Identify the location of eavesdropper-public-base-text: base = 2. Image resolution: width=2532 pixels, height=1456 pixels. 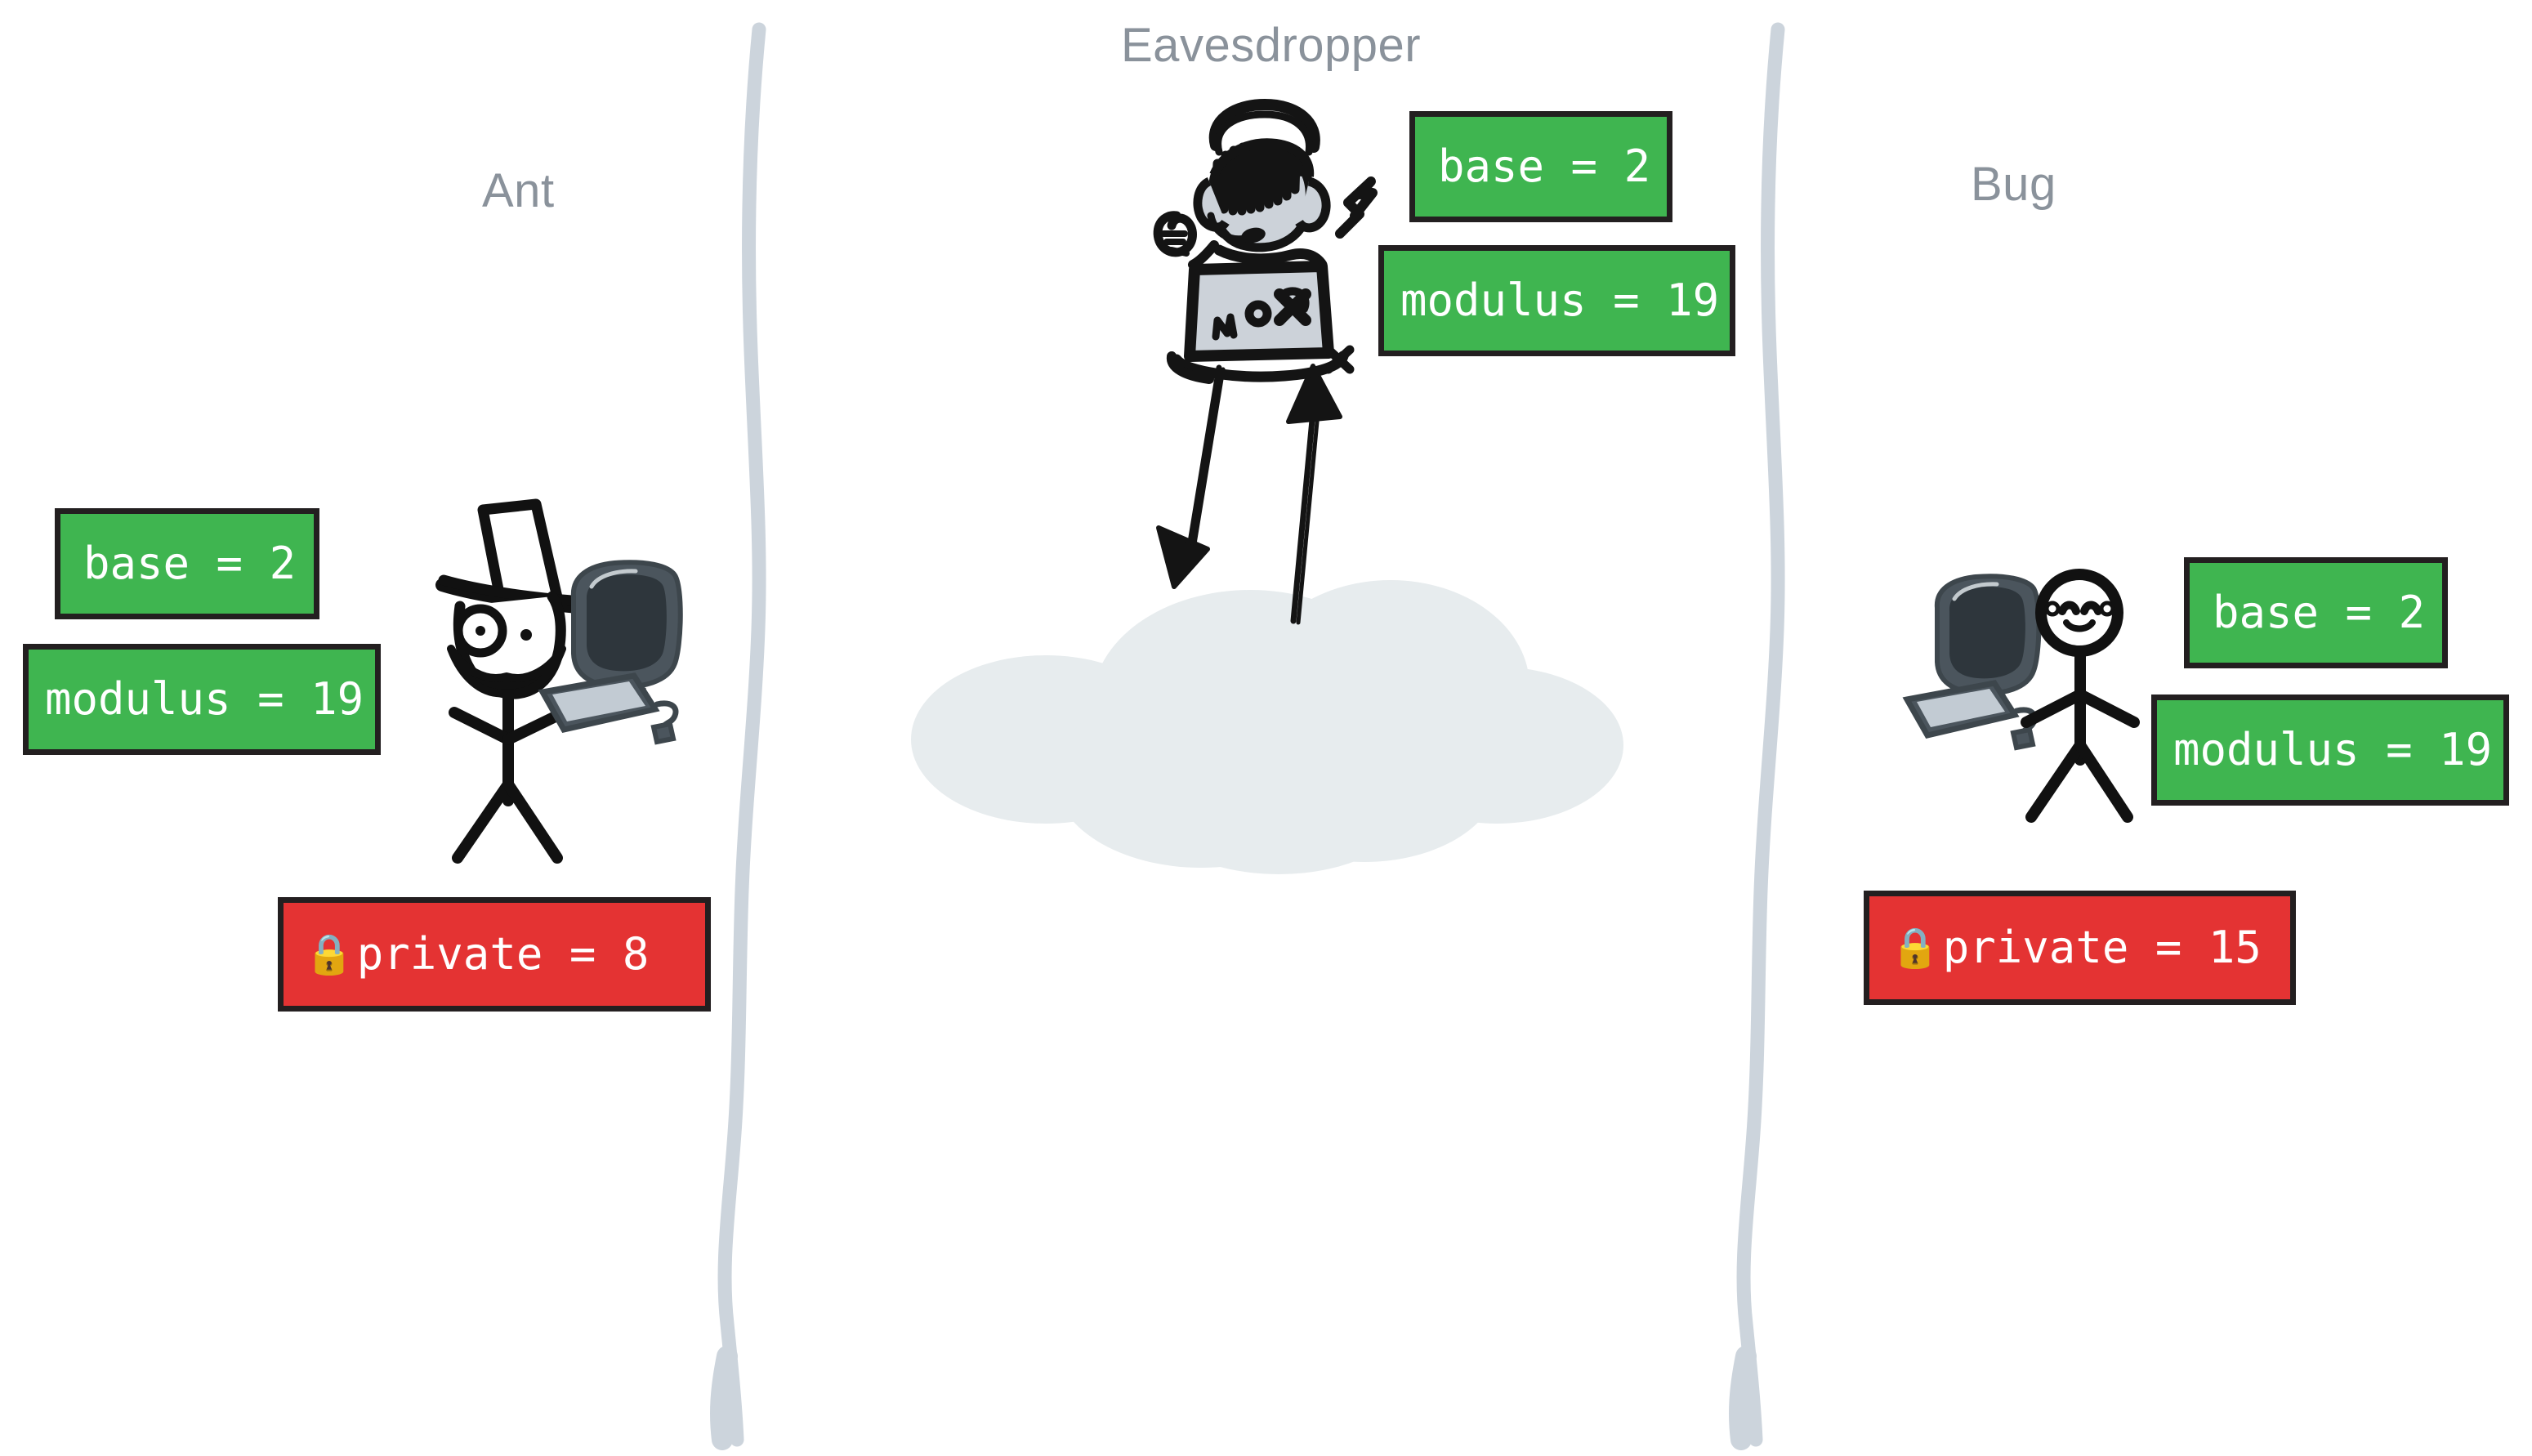
(1544, 166).